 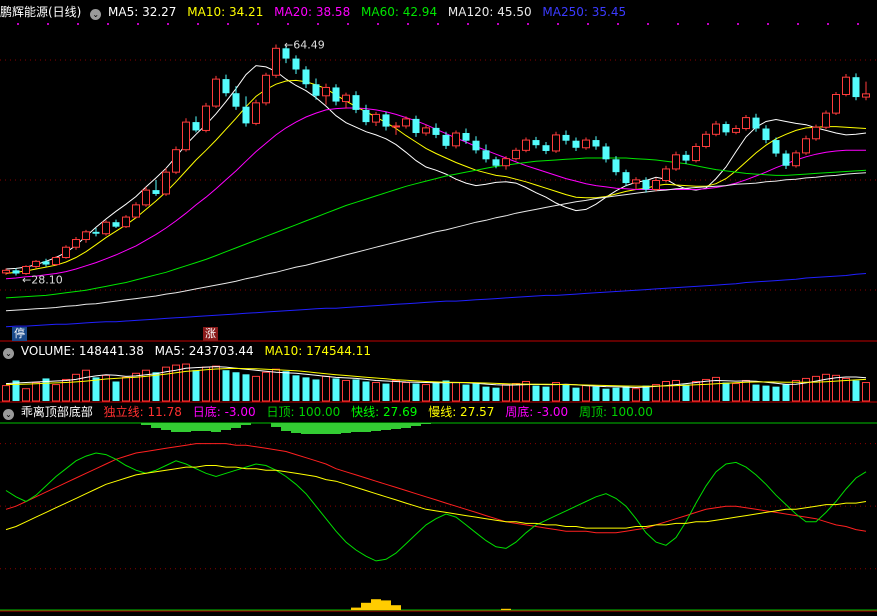 What do you see at coordinates (96, 14) in the screenshot?
I see `collapse-icon: ⌄` at bounding box center [96, 14].